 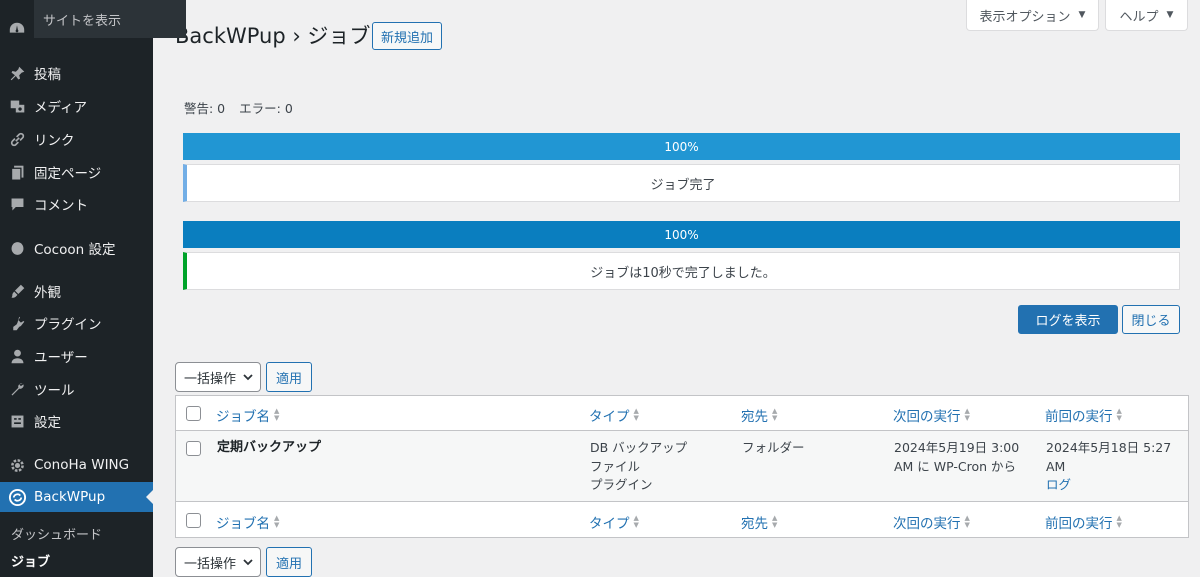 I want to click on sidebar-item-backwpup: BackWPup, so click(x=76, y=497).